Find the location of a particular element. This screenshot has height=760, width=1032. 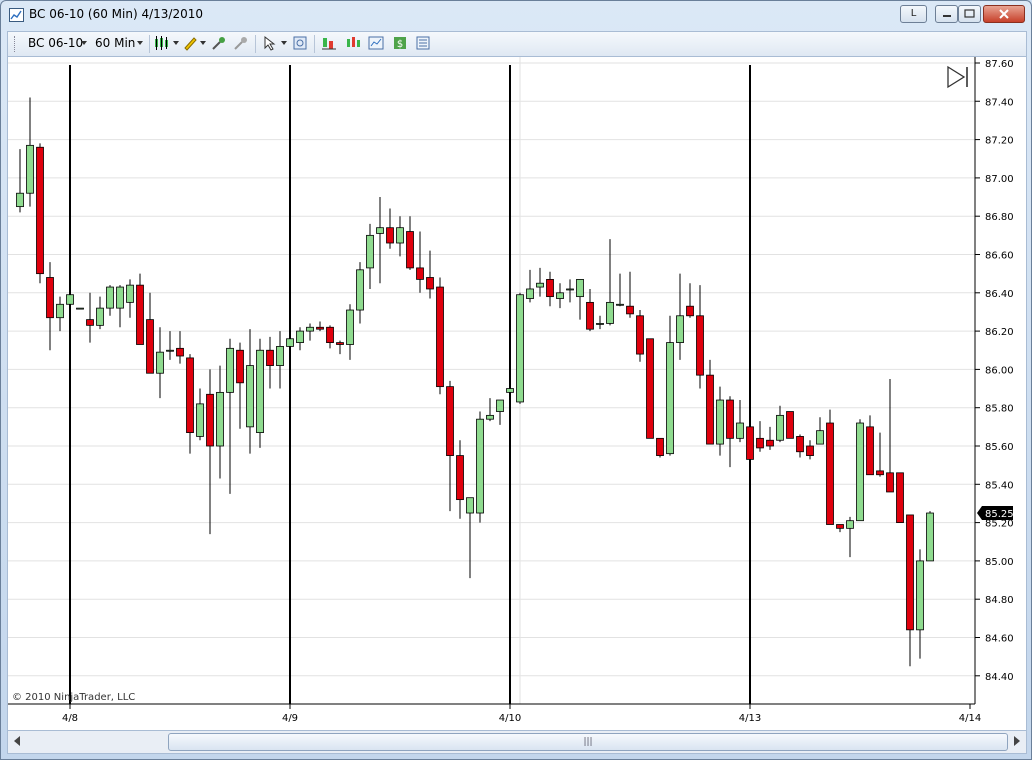

close-button is located at coordinates (1004, 14).